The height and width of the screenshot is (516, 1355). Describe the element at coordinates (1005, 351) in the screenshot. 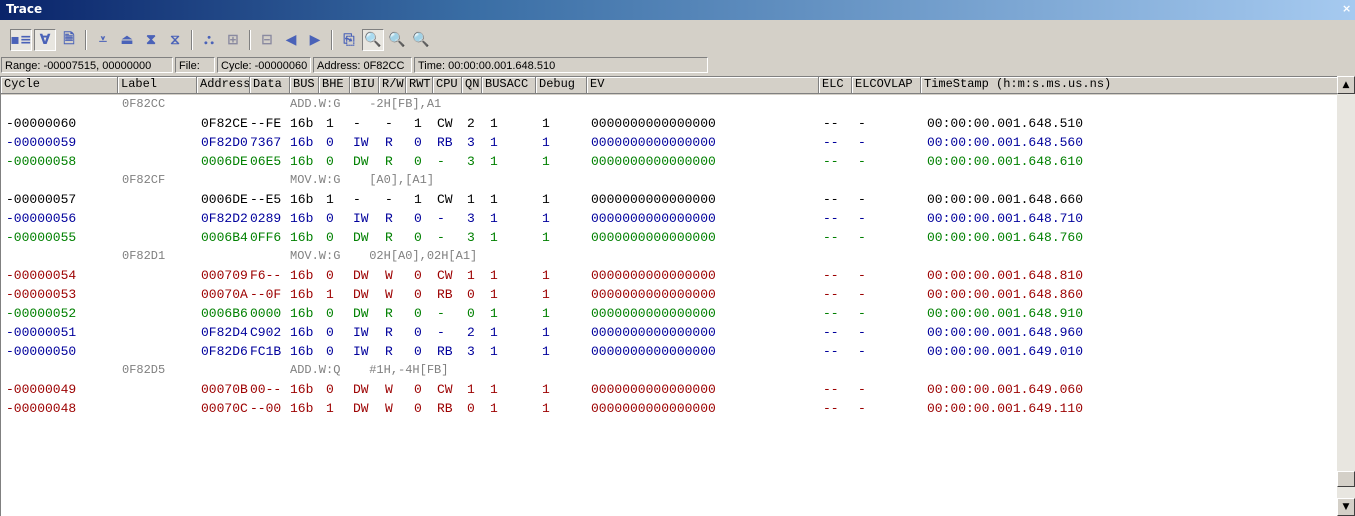

I see `cell-ts: 00:00:00.001.649.010` at that location.